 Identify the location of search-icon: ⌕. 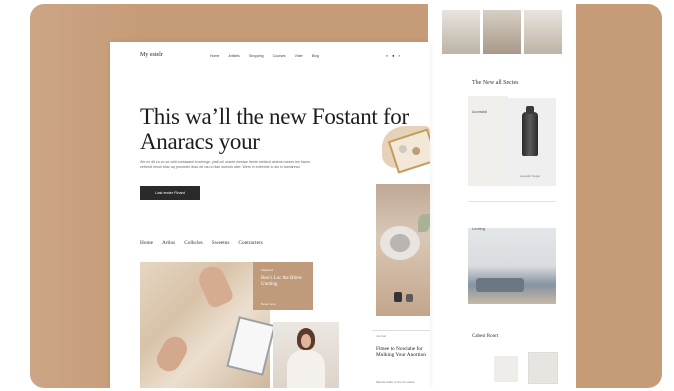
(387, 55).